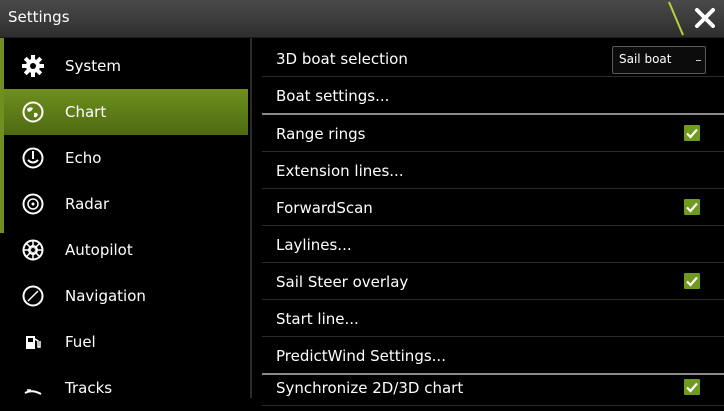 The image size is (724, 411). Describe the element at coordinates (105, 296) in the screenshot. I see `sidebar-item-label: Navigation` at that location.